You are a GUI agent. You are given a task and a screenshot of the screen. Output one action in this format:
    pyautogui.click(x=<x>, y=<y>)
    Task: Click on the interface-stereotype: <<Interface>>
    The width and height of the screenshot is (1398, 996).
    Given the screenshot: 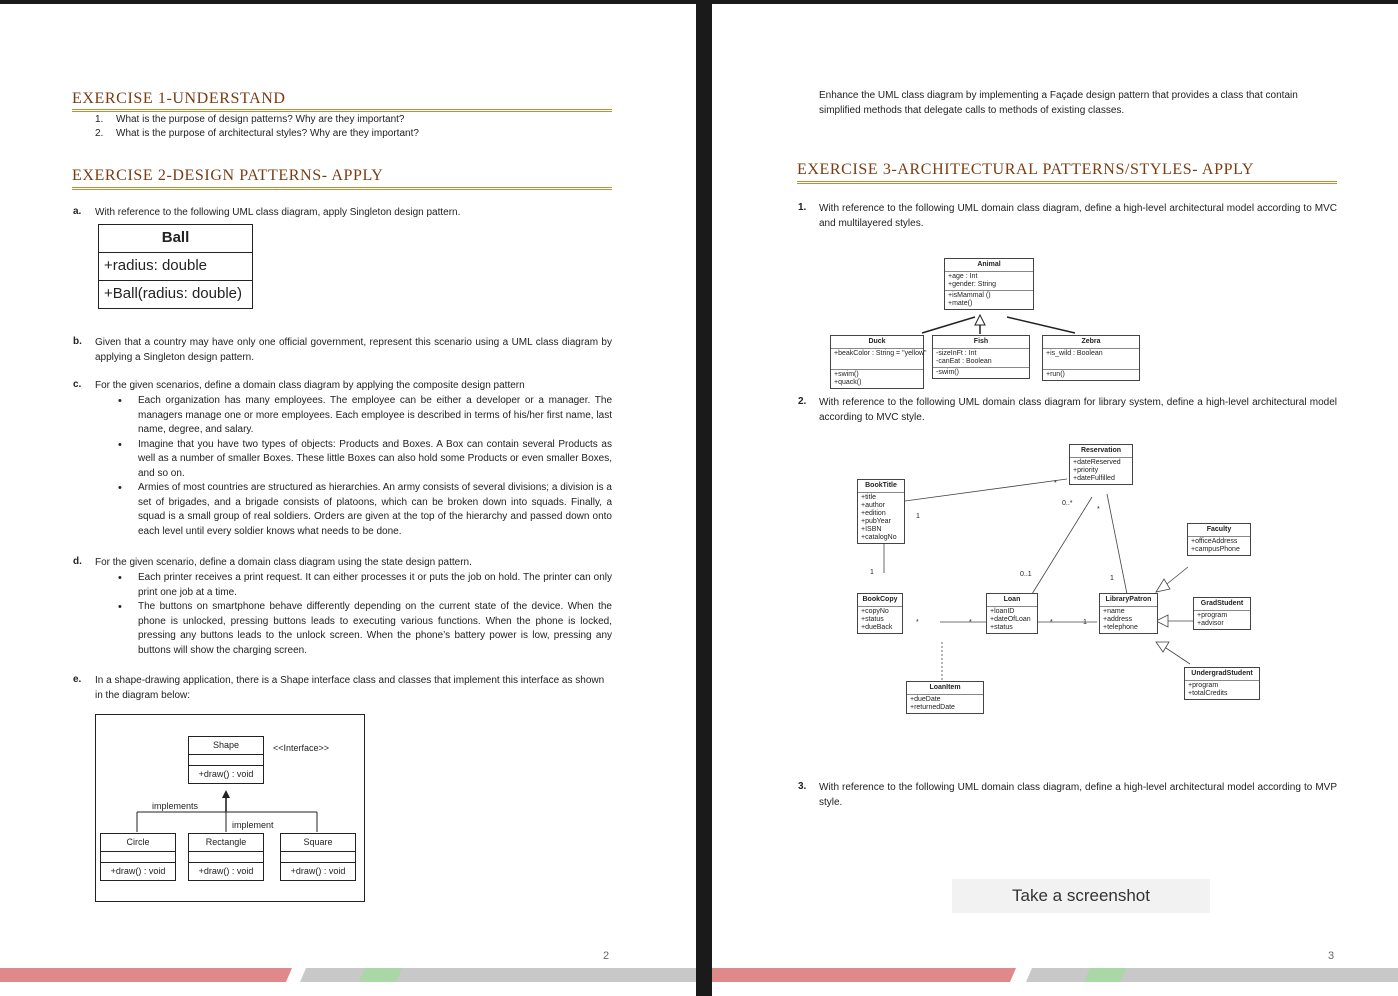 What is the action you would take?
    pyautogui.click(x=301, y=748)
    